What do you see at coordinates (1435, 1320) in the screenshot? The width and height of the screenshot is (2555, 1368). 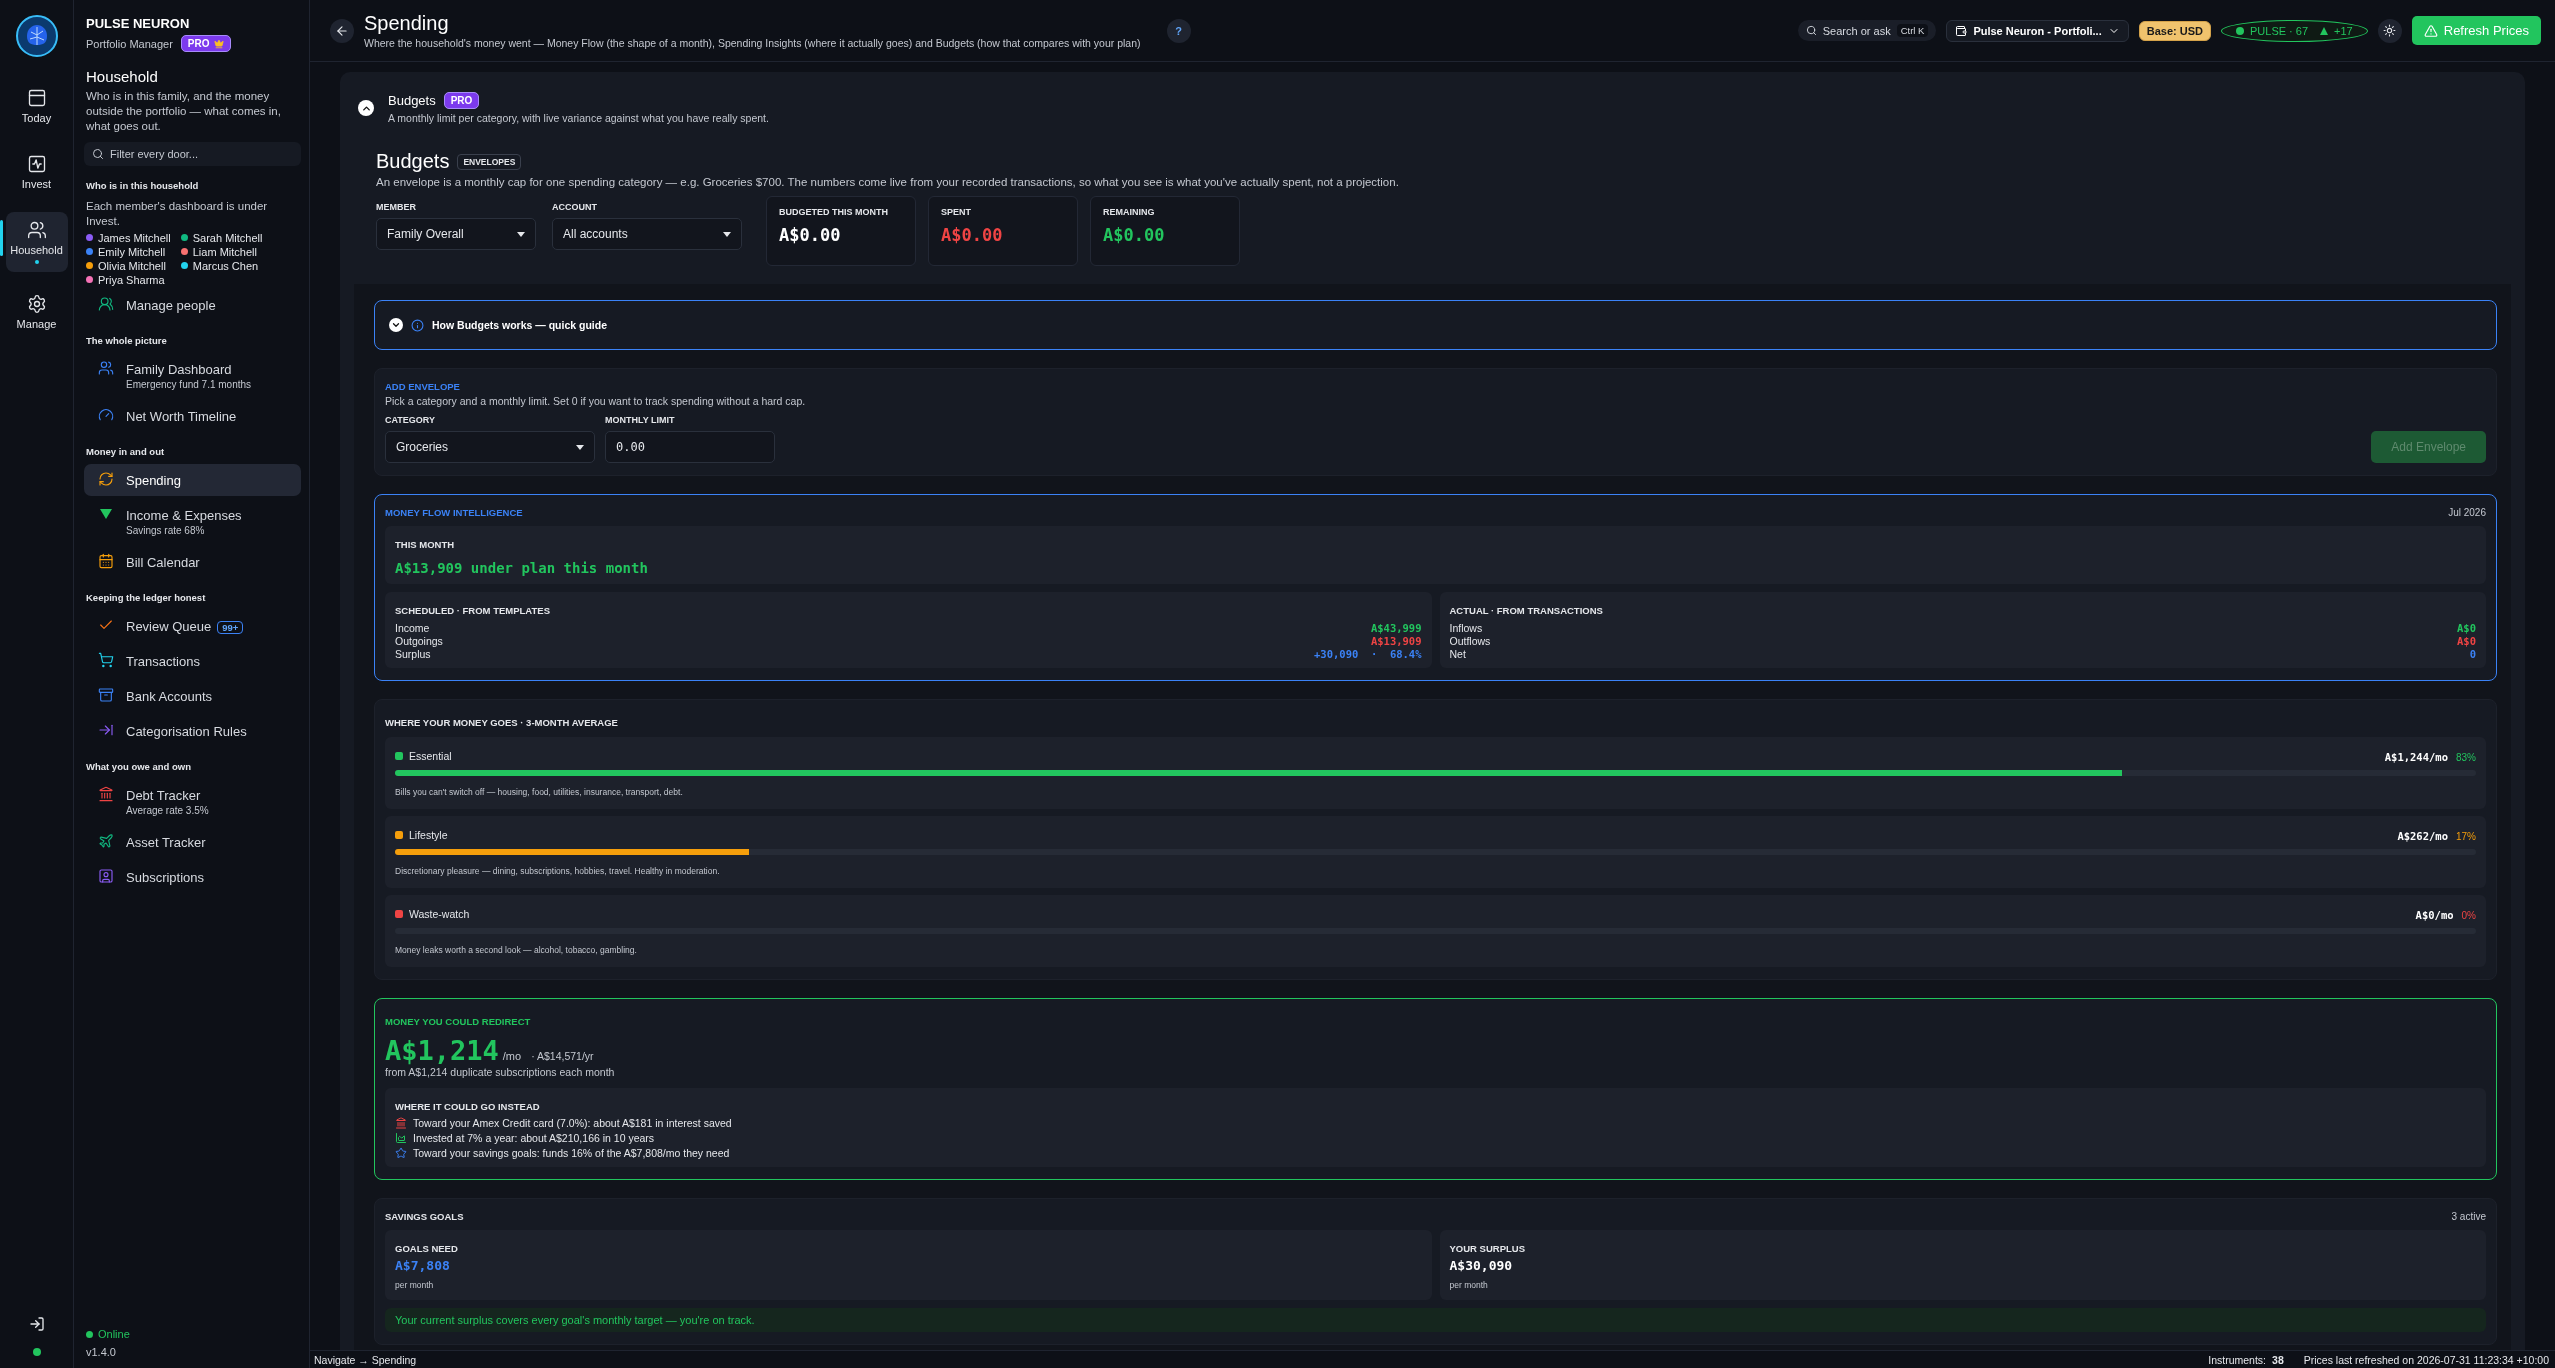 I see `goals-message: Your current surplus covers every goal's monthly target — you're on track.` at bounding box center [1435, 1320].